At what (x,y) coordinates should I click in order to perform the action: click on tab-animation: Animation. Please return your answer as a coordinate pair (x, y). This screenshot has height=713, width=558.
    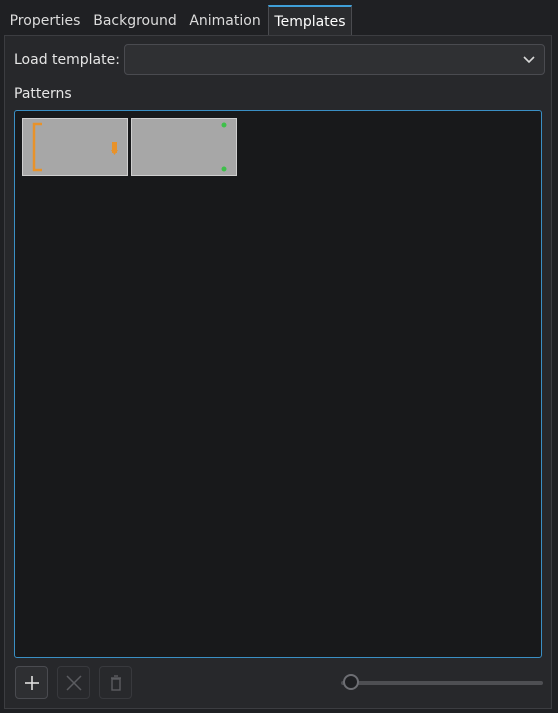
    Looking at the image, I should click on (225, 22).